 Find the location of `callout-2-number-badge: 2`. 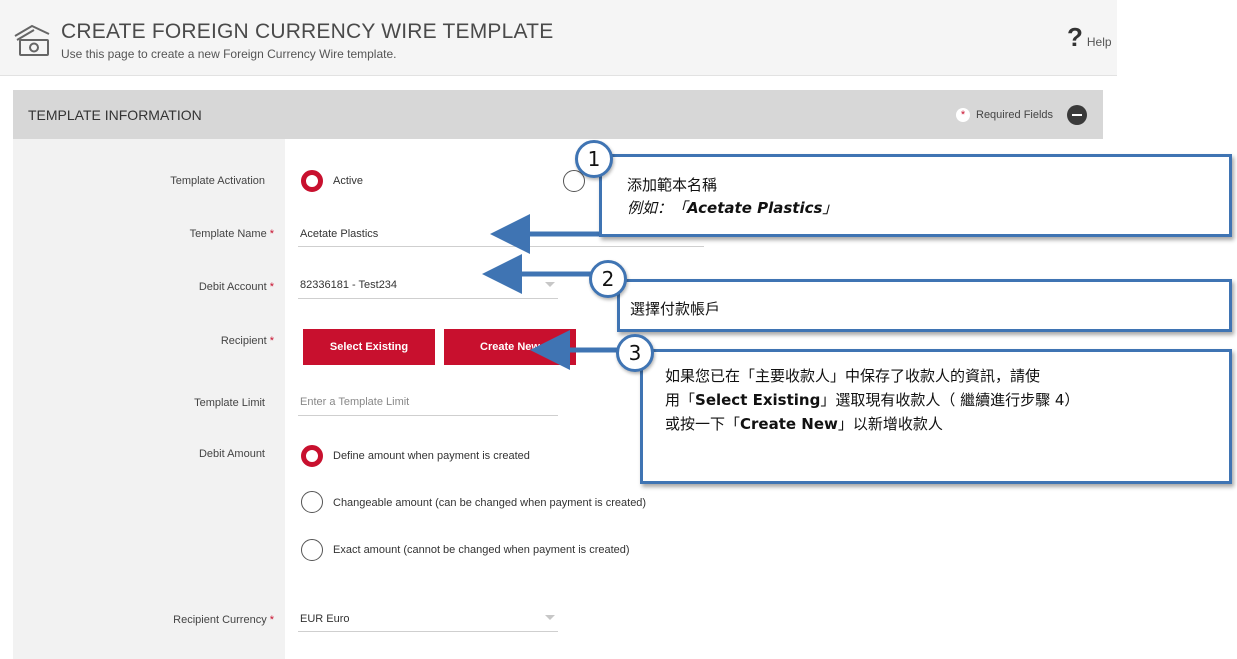

callout-2-number-badge: 2 is located at coordinates (608, 279).